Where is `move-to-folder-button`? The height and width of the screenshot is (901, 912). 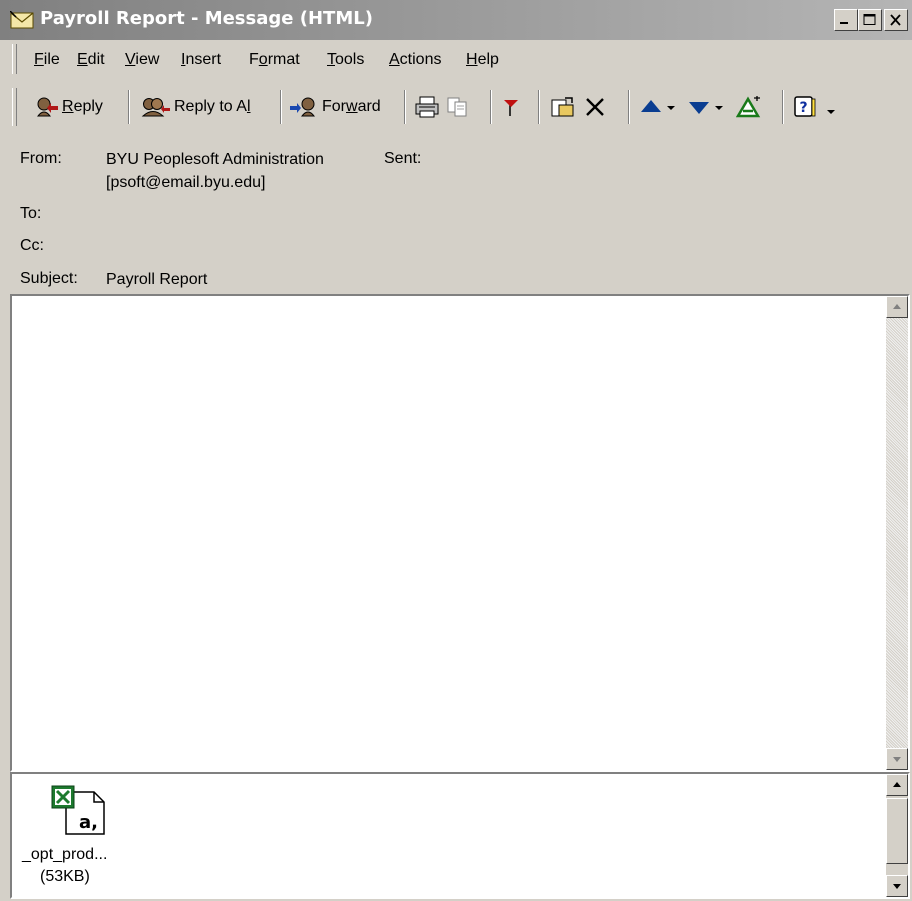 move-to-folder-button is located at coordinates (563, 107).